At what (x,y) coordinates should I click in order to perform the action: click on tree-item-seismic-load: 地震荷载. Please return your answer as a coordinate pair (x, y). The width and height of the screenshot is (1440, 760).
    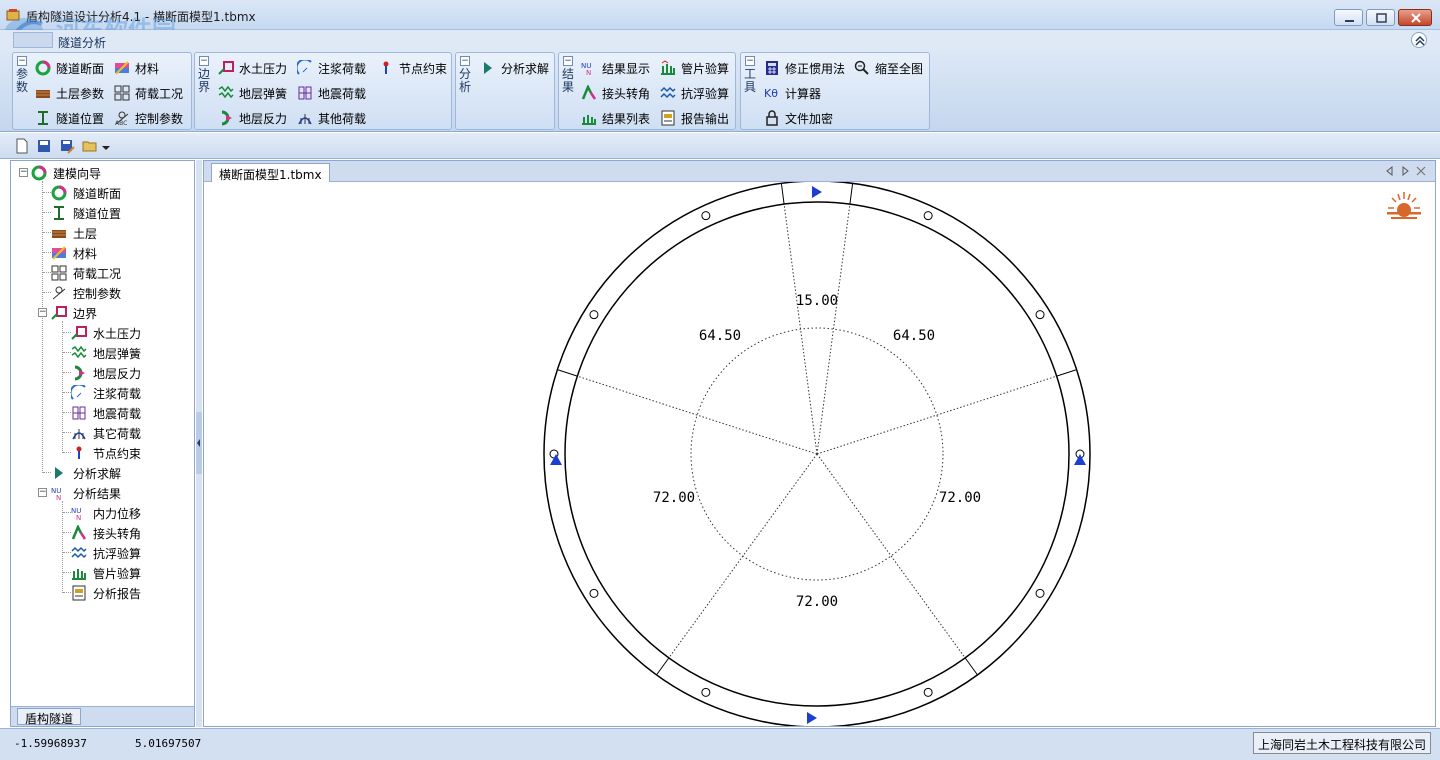
    Looking at the image, I should click on (106, 413).